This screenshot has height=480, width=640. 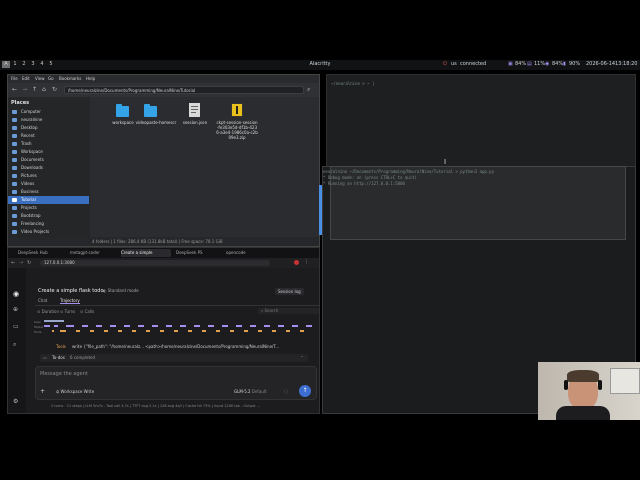 I want to click on workspace-button-1: 1, so click(x=15, y=64).